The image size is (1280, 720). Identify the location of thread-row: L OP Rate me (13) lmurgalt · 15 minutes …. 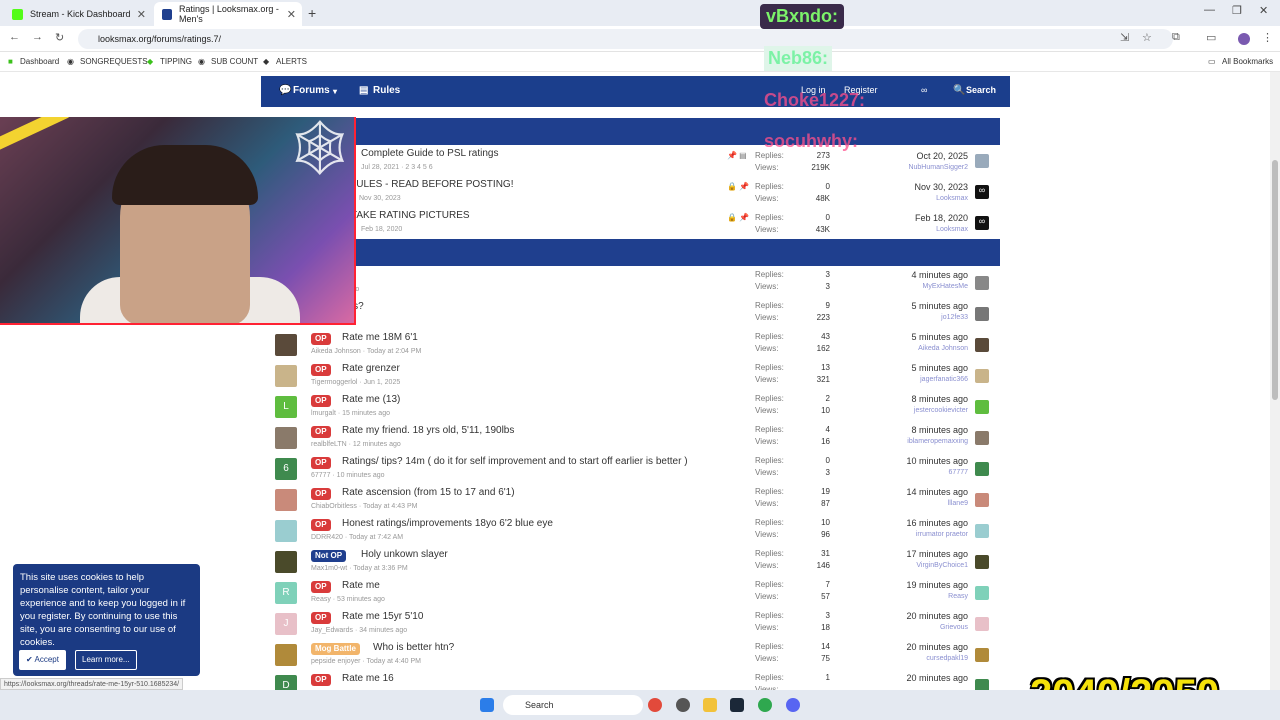
(634, 407).